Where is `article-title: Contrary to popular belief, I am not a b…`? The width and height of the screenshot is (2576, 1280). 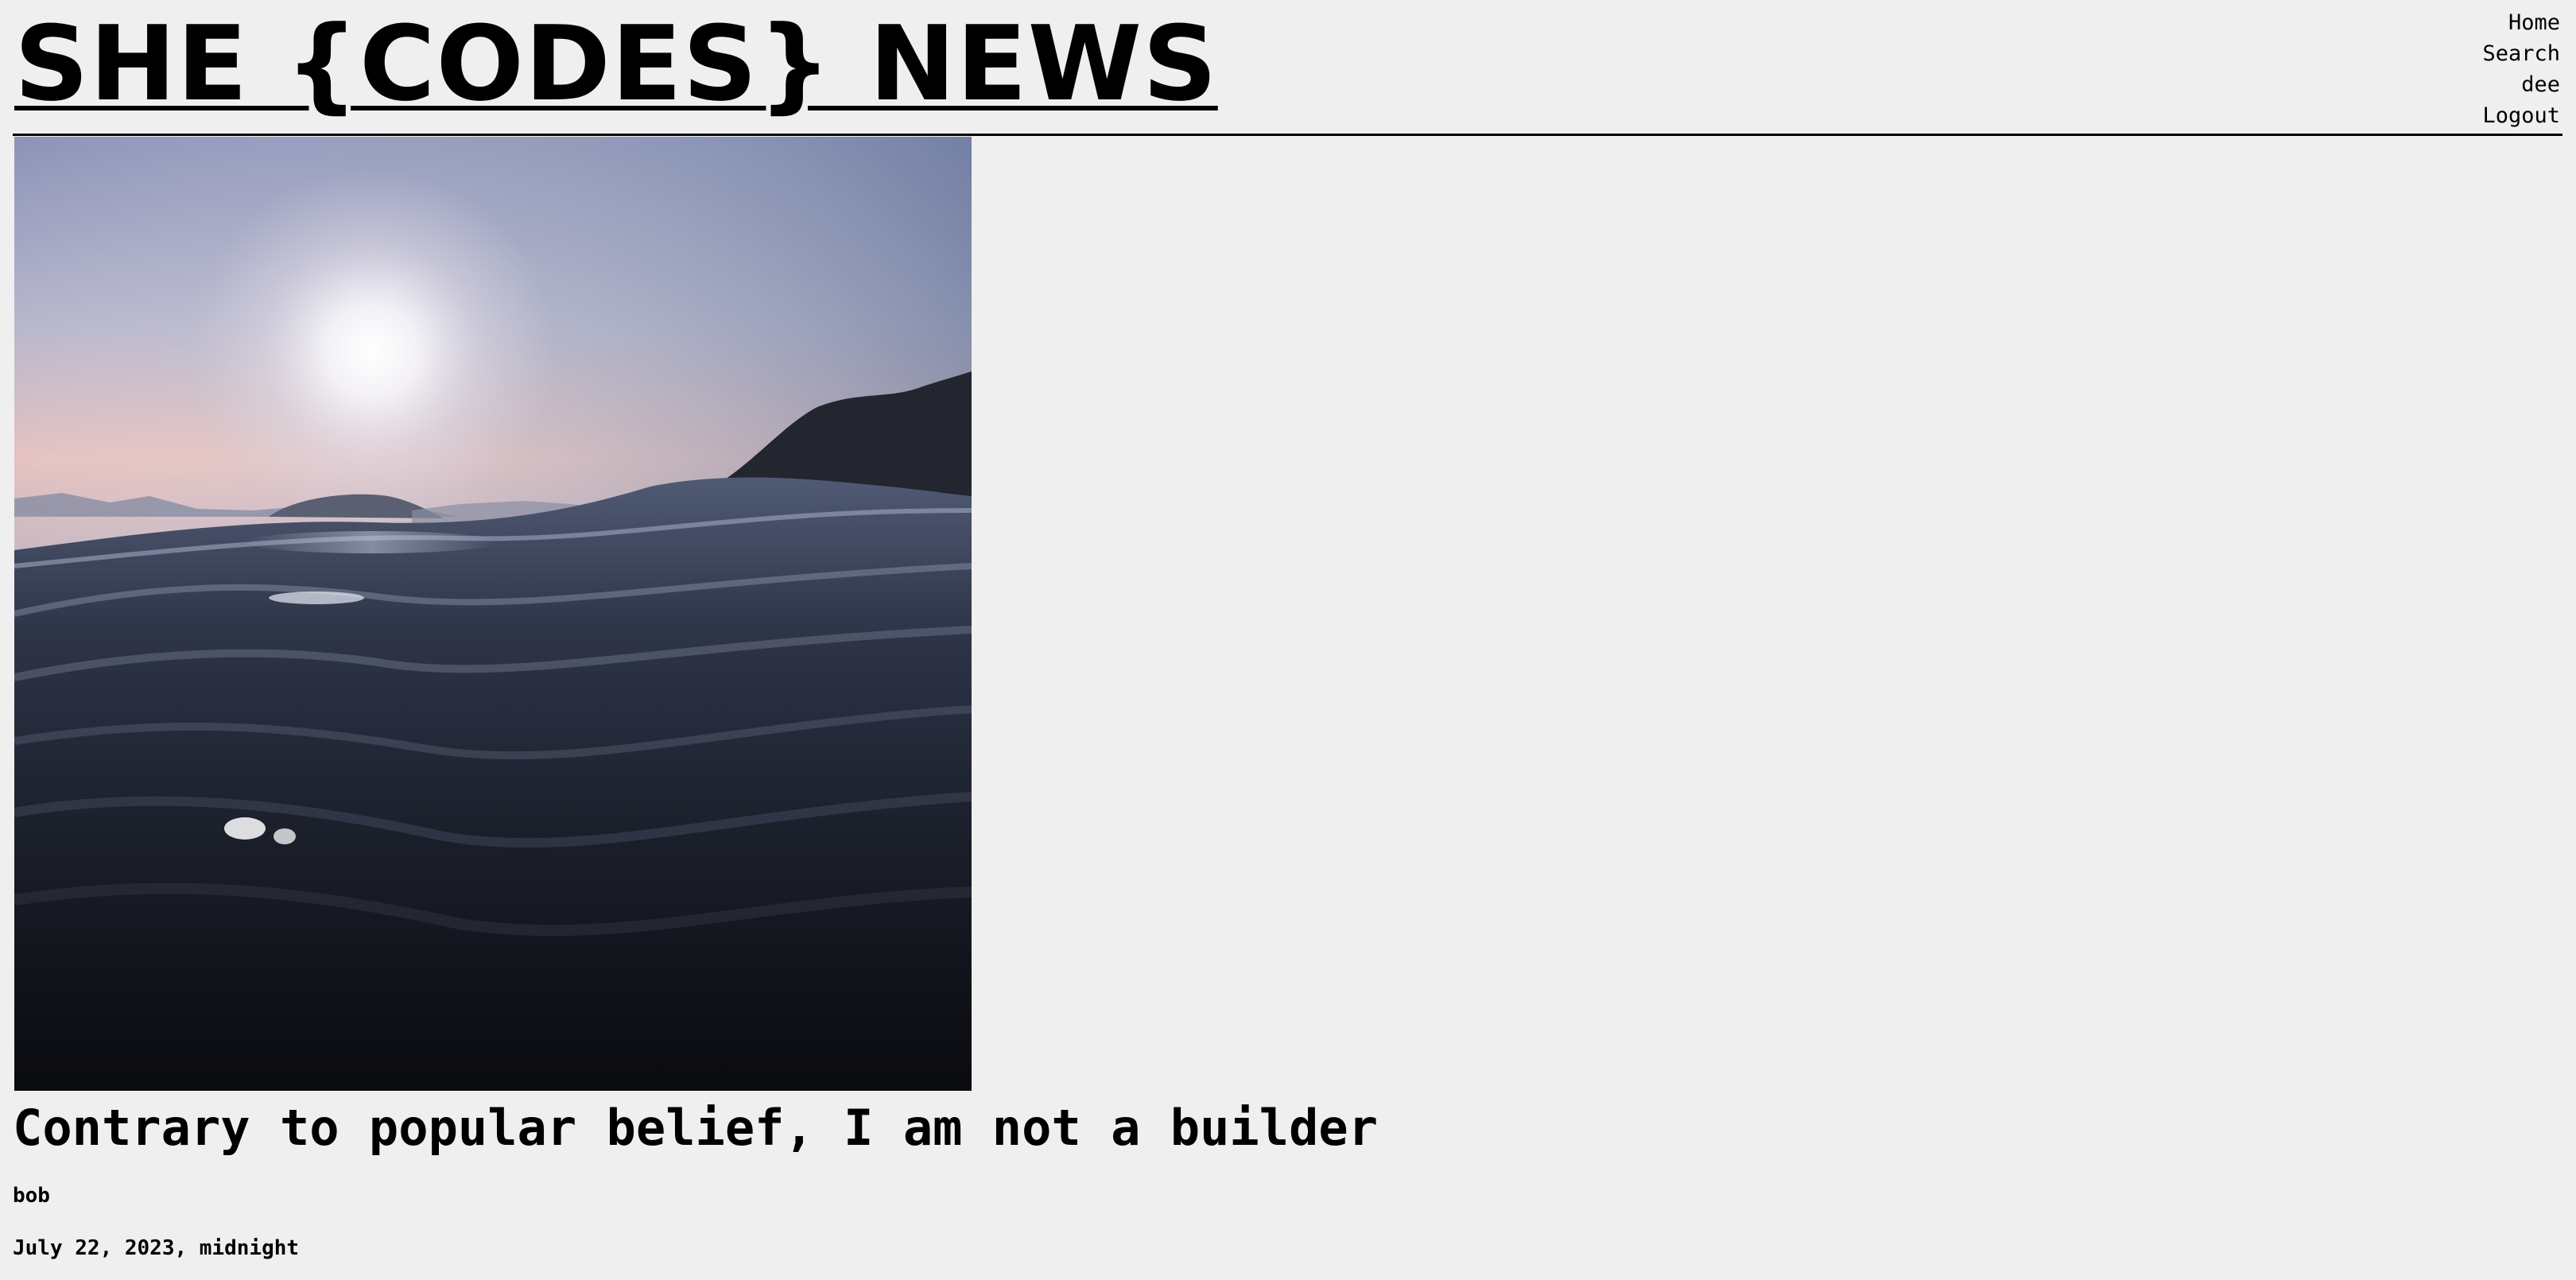
article-title: Contrary to popular belief, I am not a b… is located at coordinates (696, 1128).